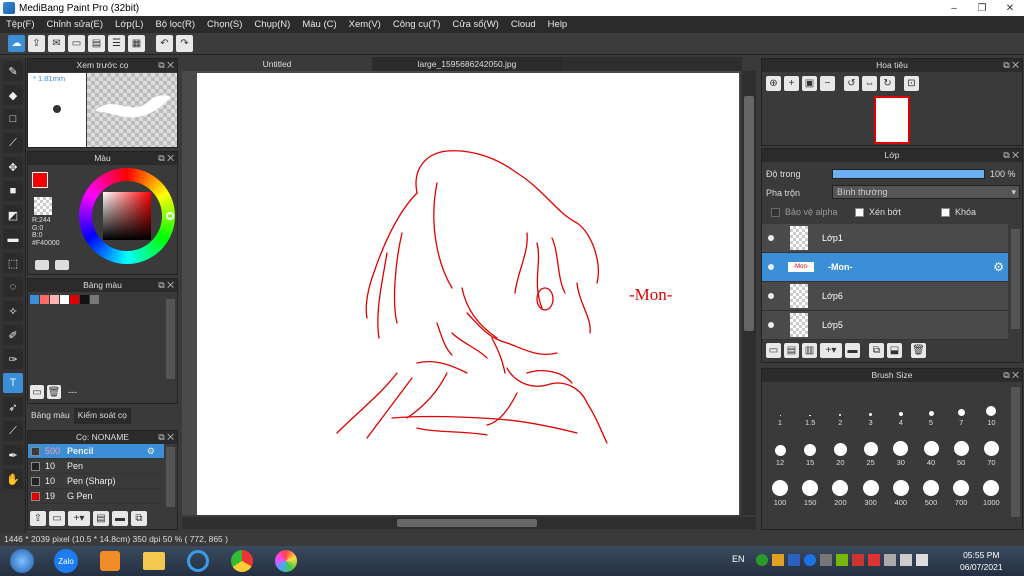 The image size is (1024, 576). I want to click on menu-item: Chọn(S), so click(224, 24).